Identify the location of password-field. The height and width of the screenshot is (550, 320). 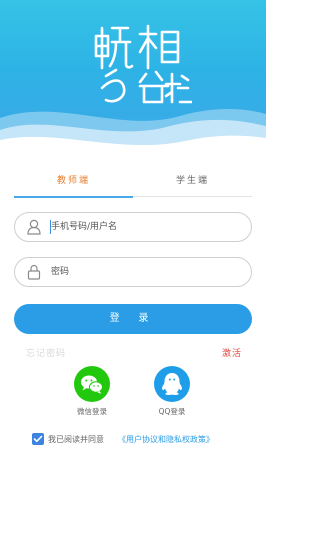
(133, 272).